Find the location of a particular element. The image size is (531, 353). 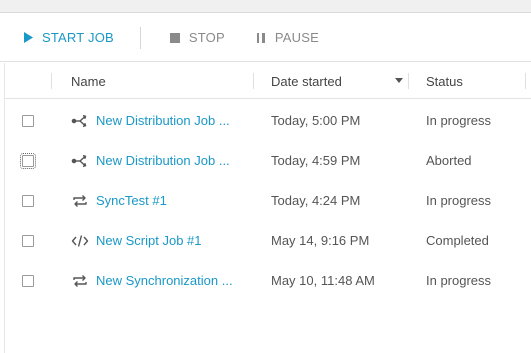

job-status: Completed is located at coordinates (457, 240).